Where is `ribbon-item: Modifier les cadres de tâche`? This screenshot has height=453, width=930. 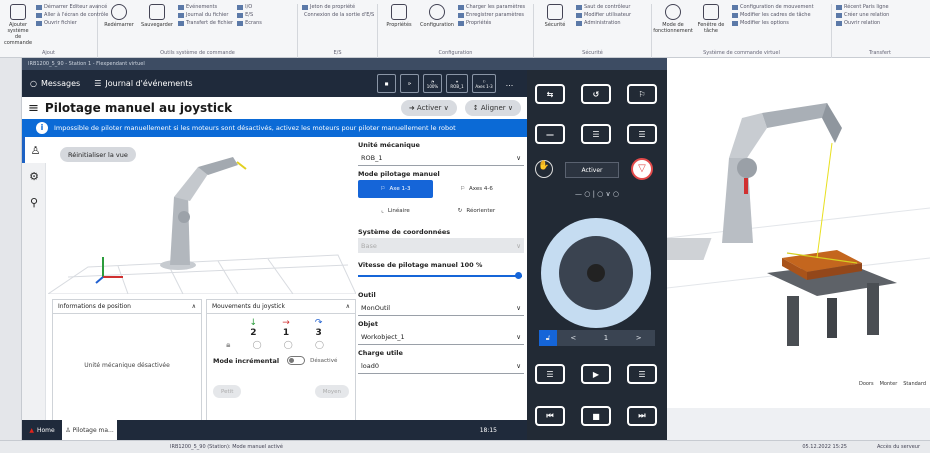
ribbon-item: Modifier les cadres de tâche is located at coordinates (773, 15).